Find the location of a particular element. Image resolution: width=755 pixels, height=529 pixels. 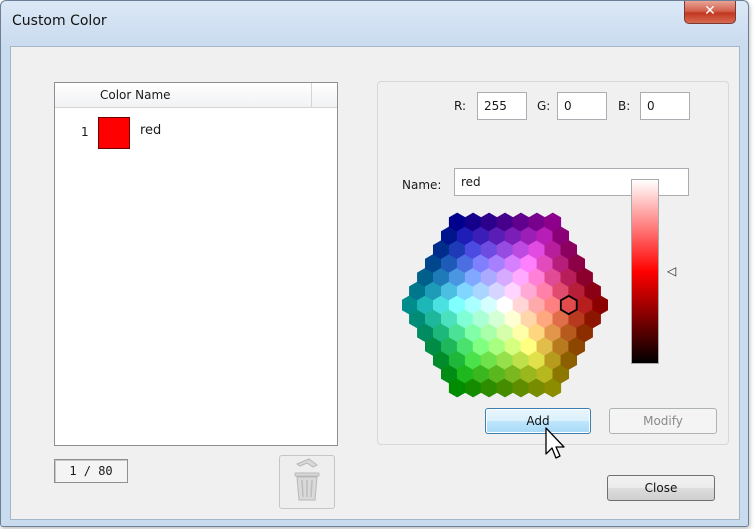

list-item: 1 red is located at coordinates (196, 133).